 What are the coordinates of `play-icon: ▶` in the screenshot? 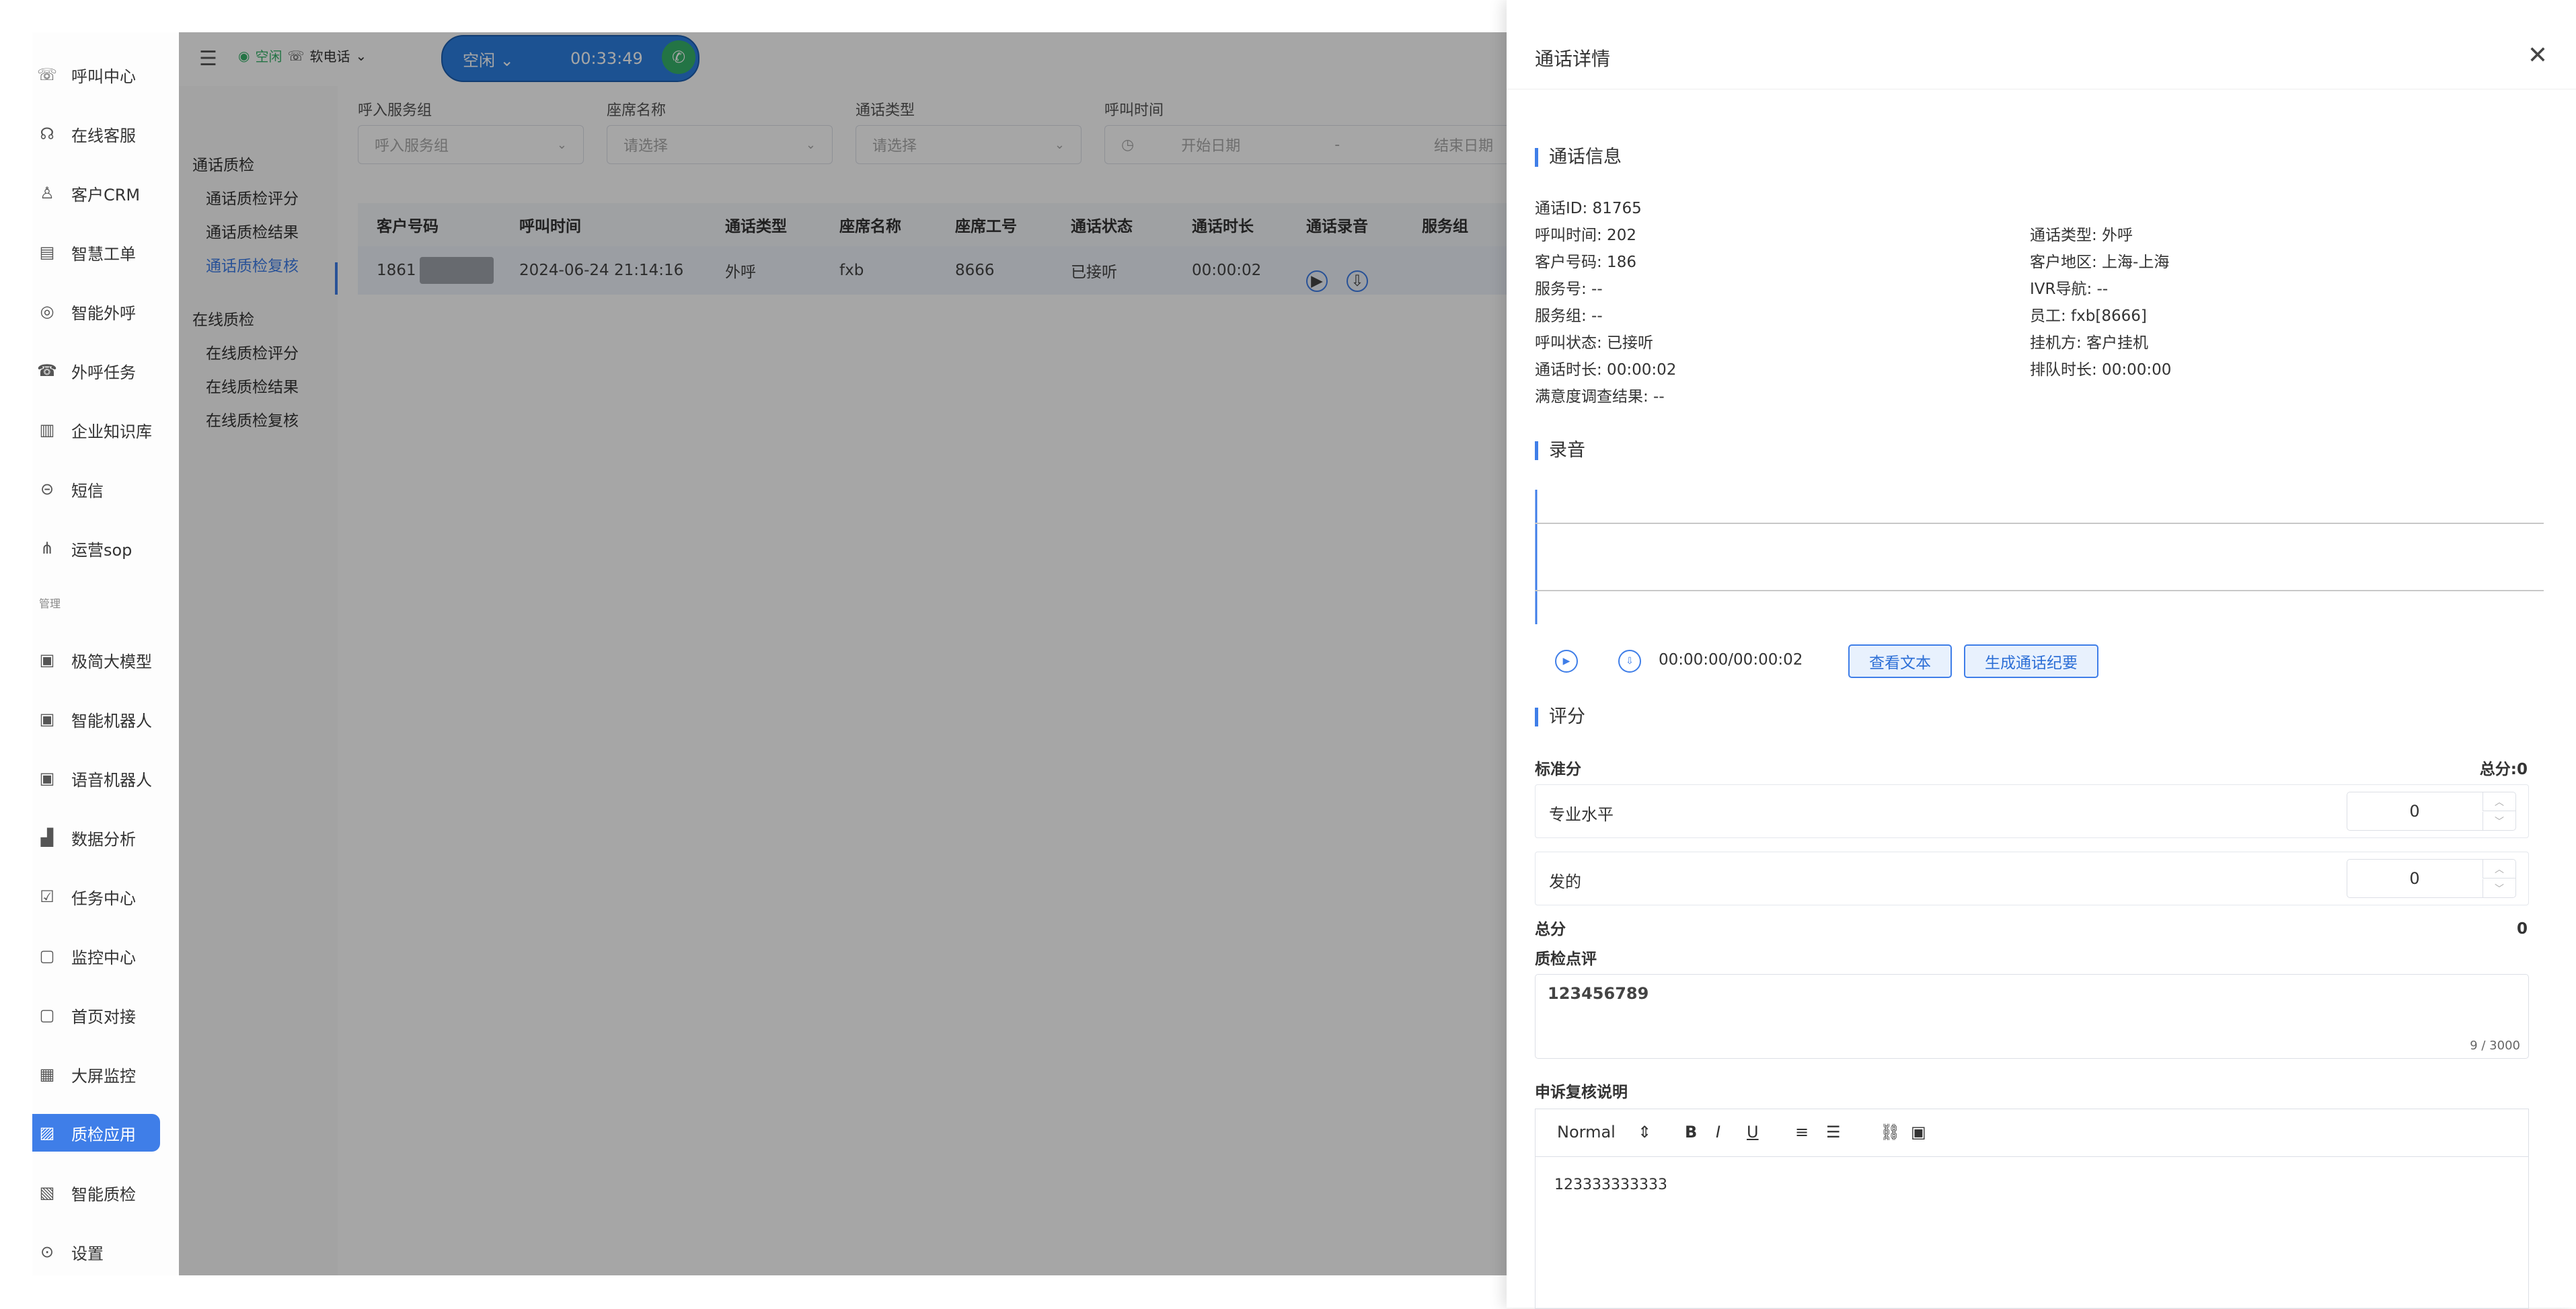 It's located at (1566, 661).